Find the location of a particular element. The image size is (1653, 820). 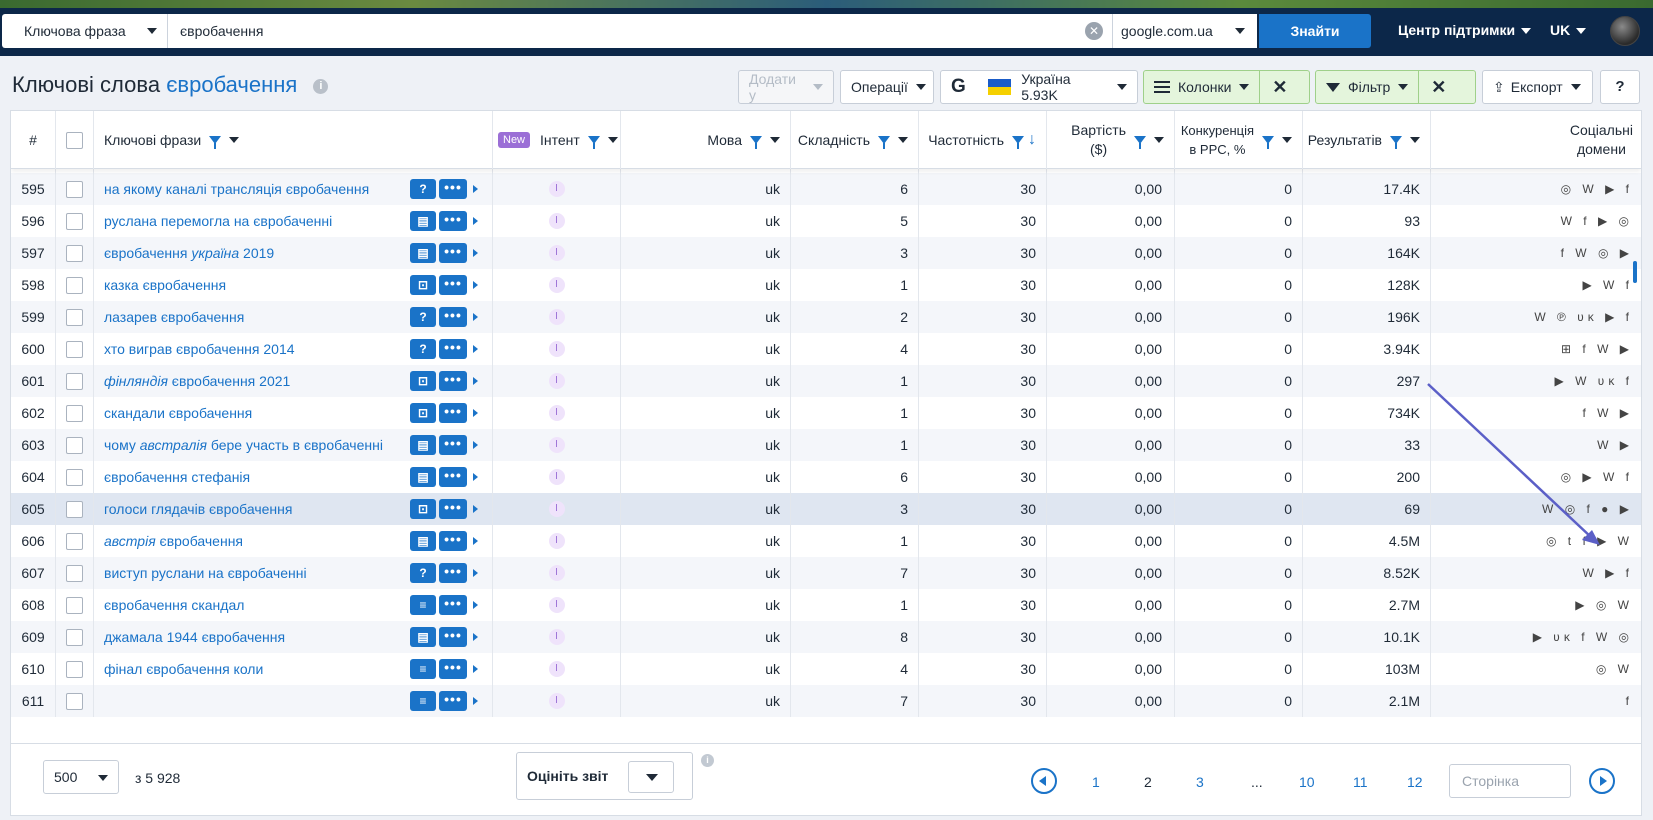

keyword-link: голоси глядачів євробачення is located at coordinates (198, 509).